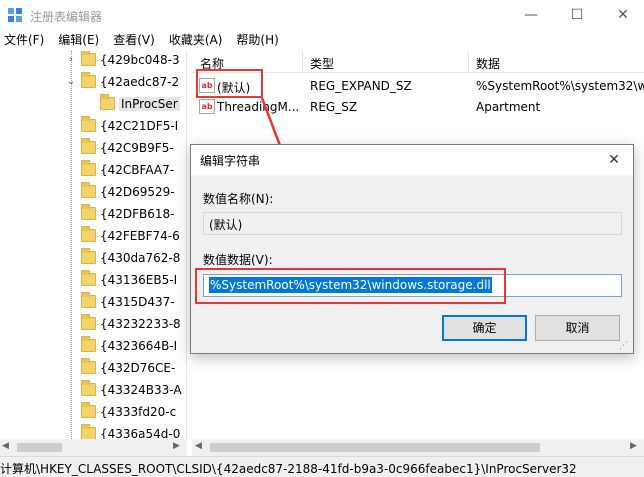 This screenshot has height=477, width=644. I want to click on registry-editor-icon, so click(15, 15).